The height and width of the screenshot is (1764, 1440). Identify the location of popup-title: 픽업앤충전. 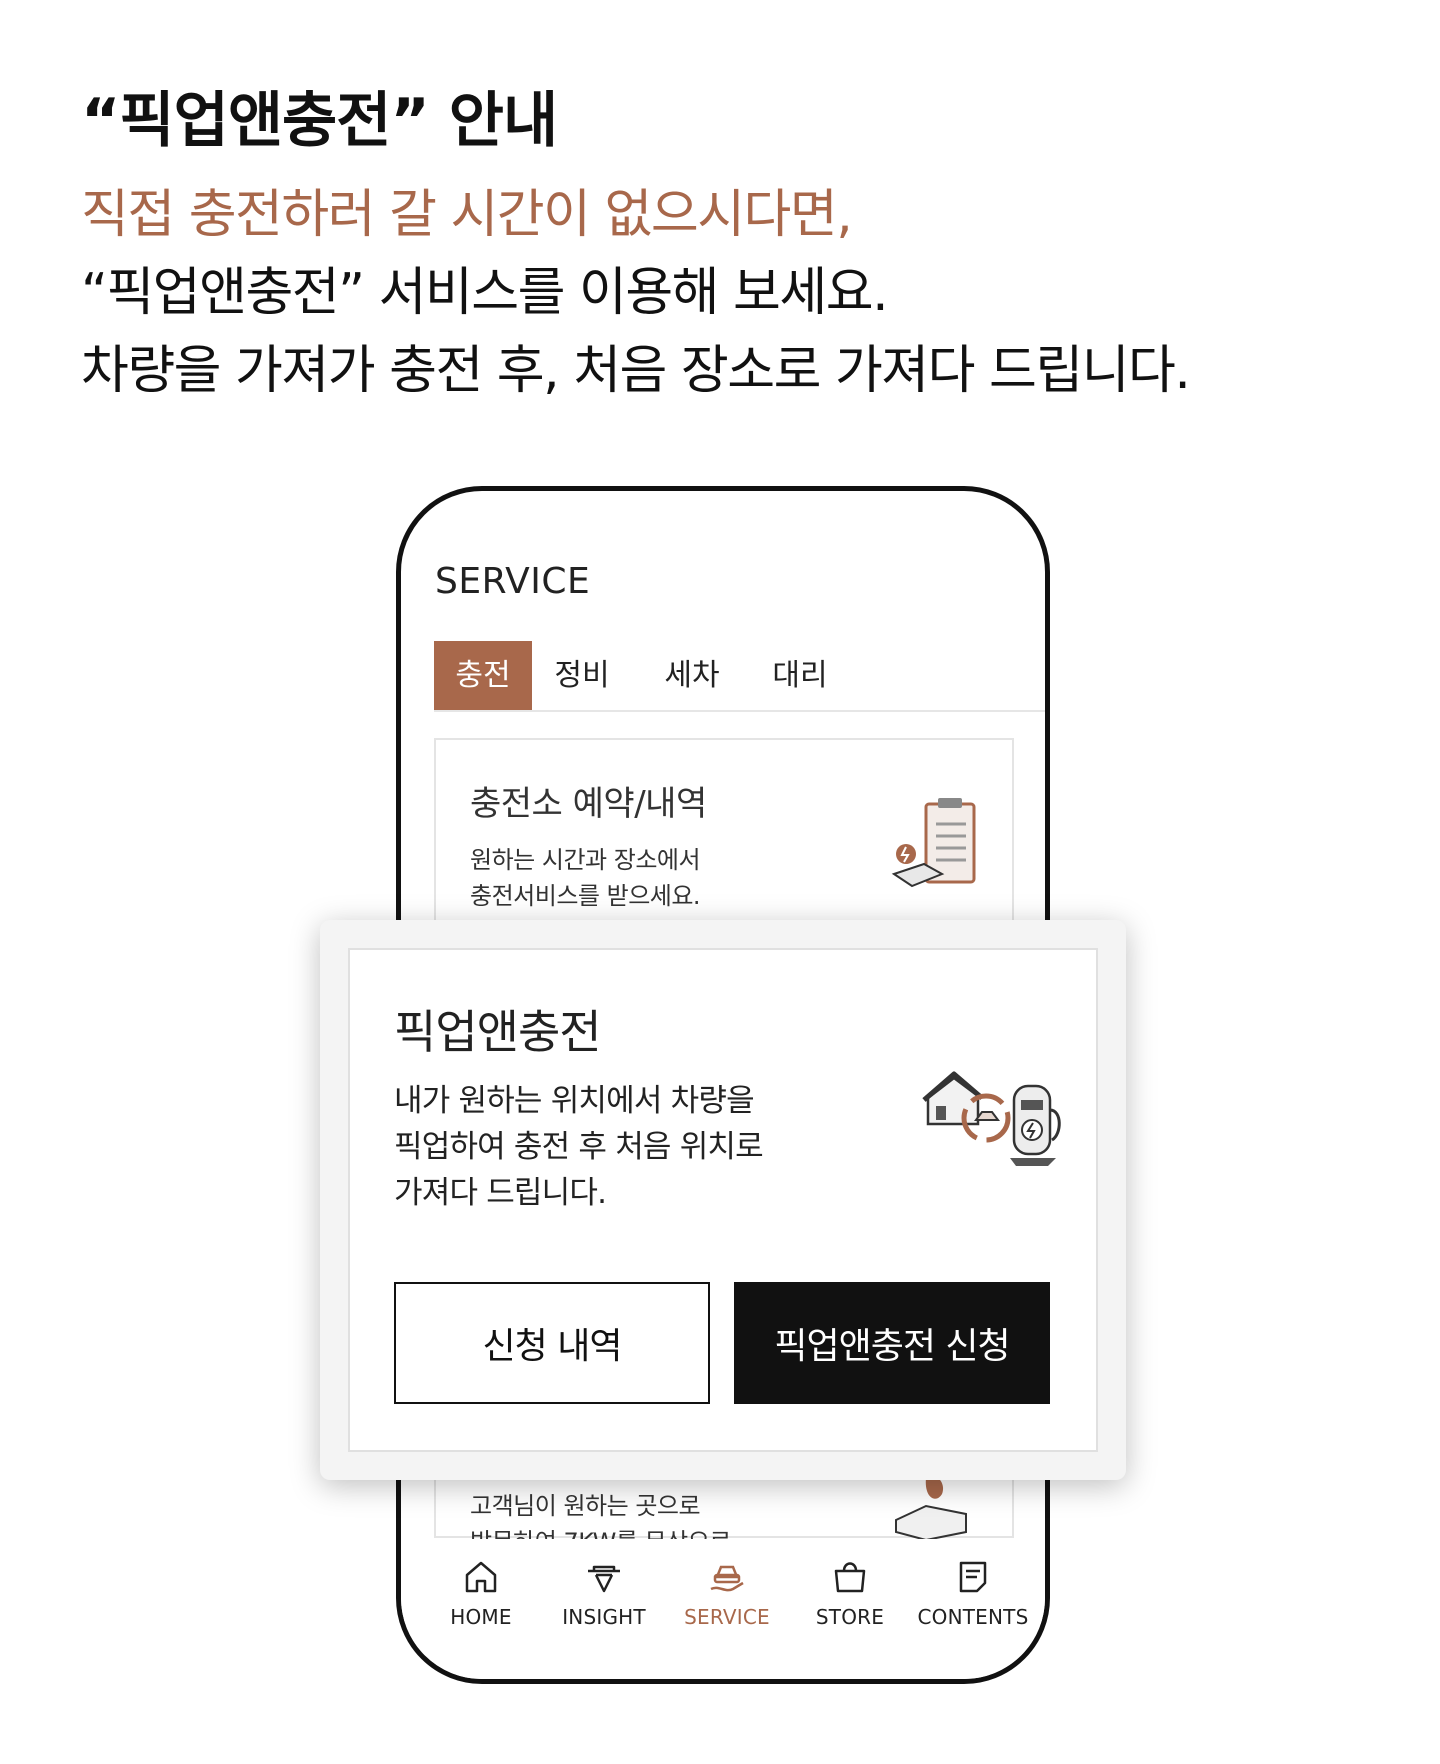
(498, 1032).